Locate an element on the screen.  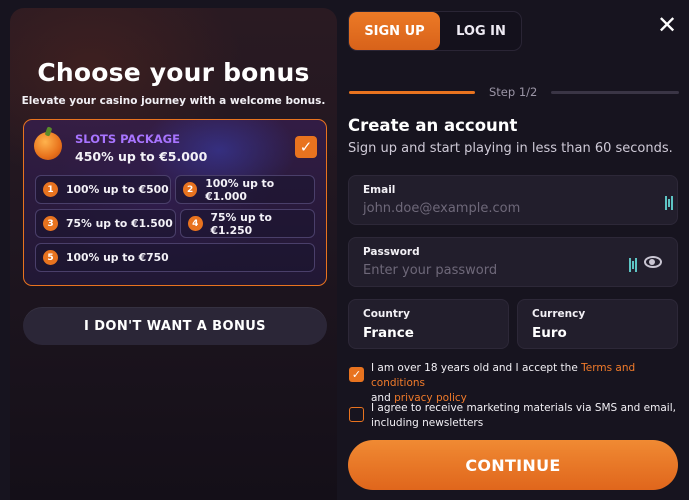
orange-fruit-icon is located at coordinates (48, 146).